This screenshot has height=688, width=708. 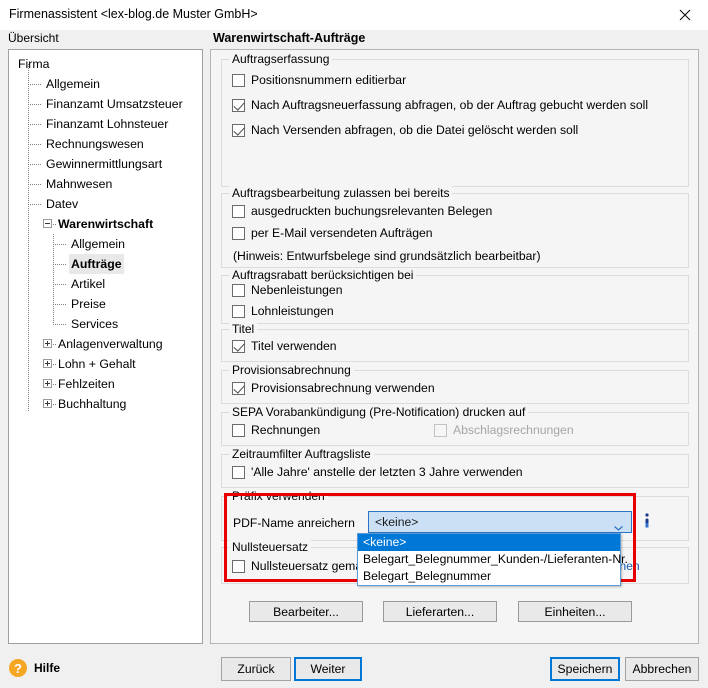 I want to click on checkbox-row-rechnungen: Rechnungen, so click(x=276, y=430).